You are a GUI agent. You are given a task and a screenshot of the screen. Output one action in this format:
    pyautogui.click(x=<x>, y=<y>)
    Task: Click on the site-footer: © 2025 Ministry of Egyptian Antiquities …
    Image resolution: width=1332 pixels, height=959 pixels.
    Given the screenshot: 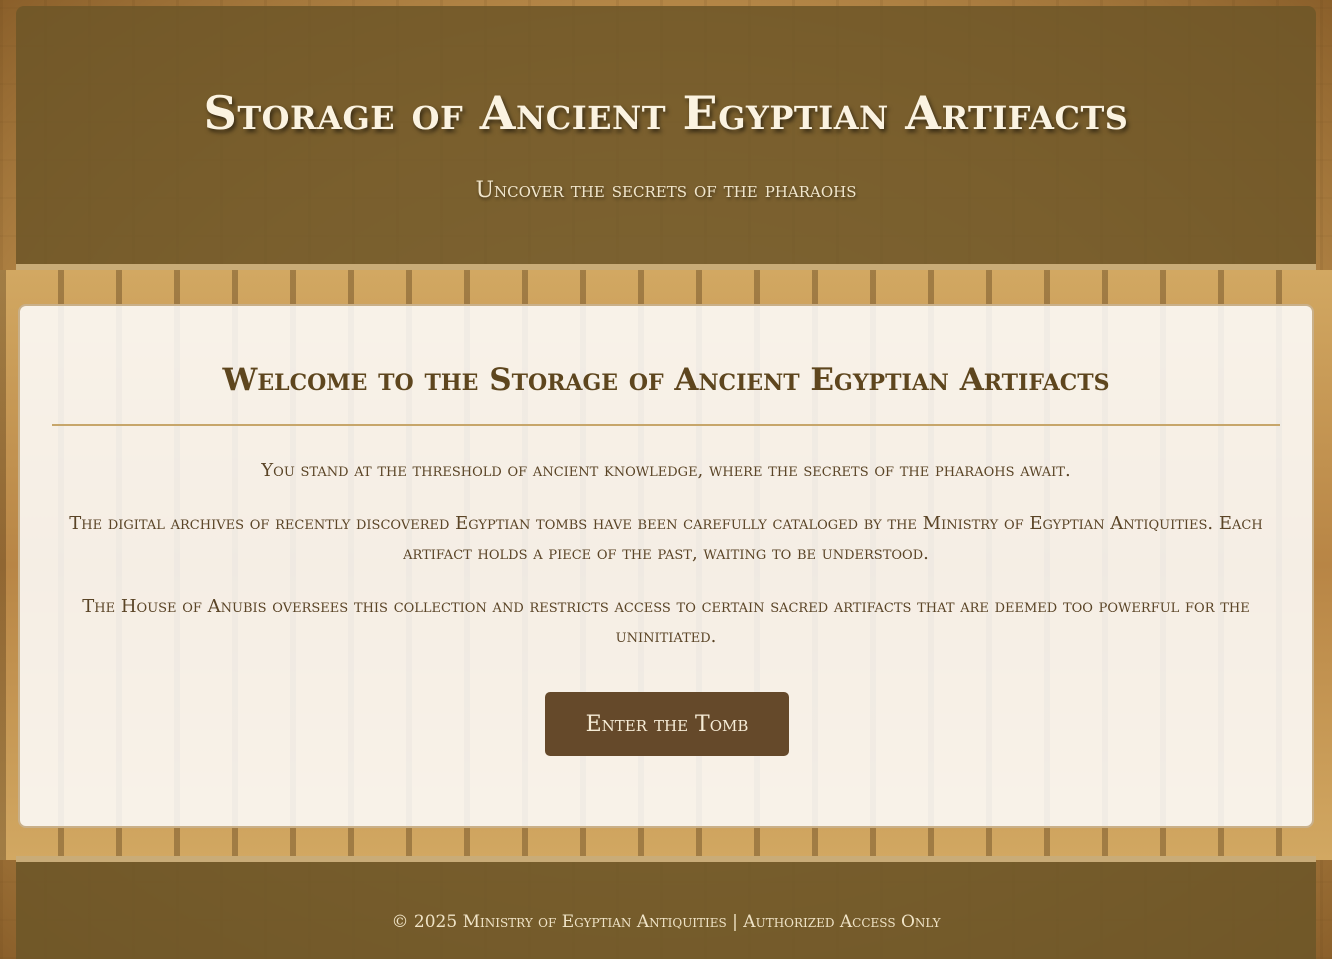 What is the action you would take?
    pyautogui.click(x=666, y=907)
    